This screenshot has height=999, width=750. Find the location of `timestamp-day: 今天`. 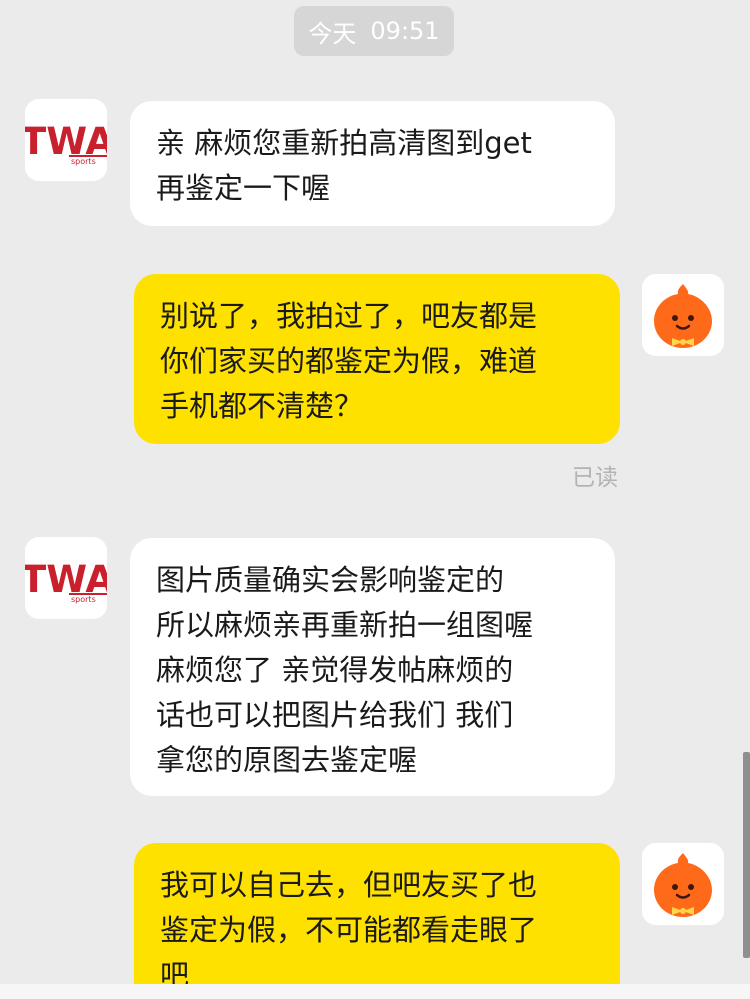

timestamp-day: 今天 is located at coordinates (332, 33).